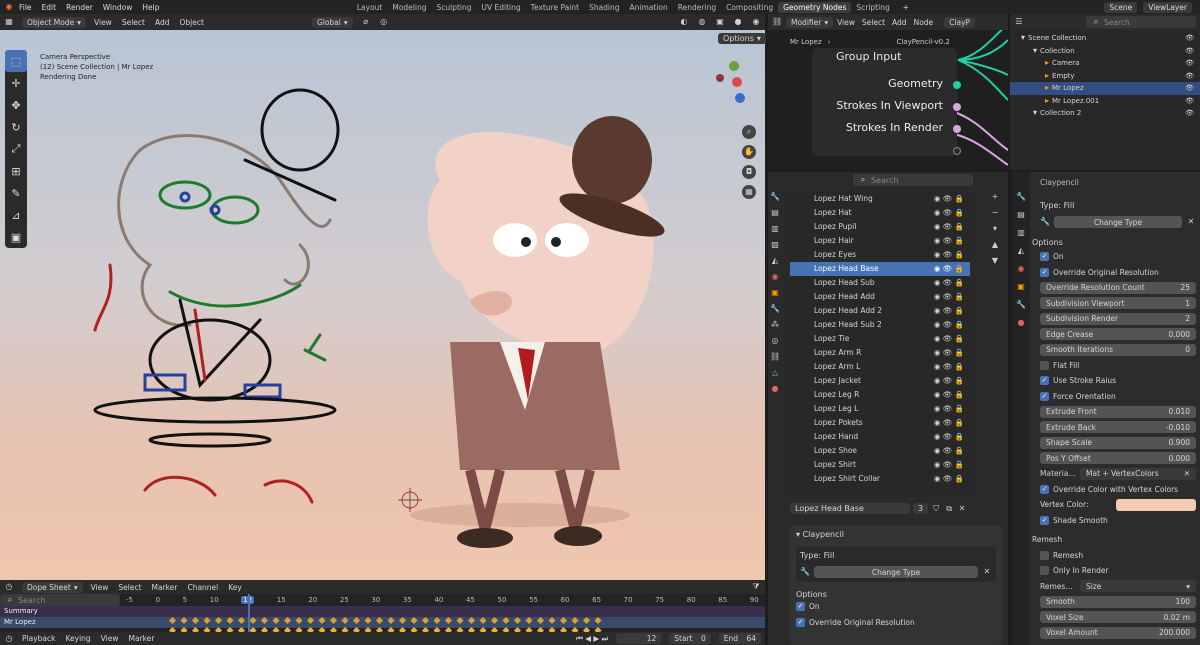  What do you see at coordinates (38, 638) in the screenshot?
I see `playback-menu-playback: Playback` at bounding box center [38, 638].